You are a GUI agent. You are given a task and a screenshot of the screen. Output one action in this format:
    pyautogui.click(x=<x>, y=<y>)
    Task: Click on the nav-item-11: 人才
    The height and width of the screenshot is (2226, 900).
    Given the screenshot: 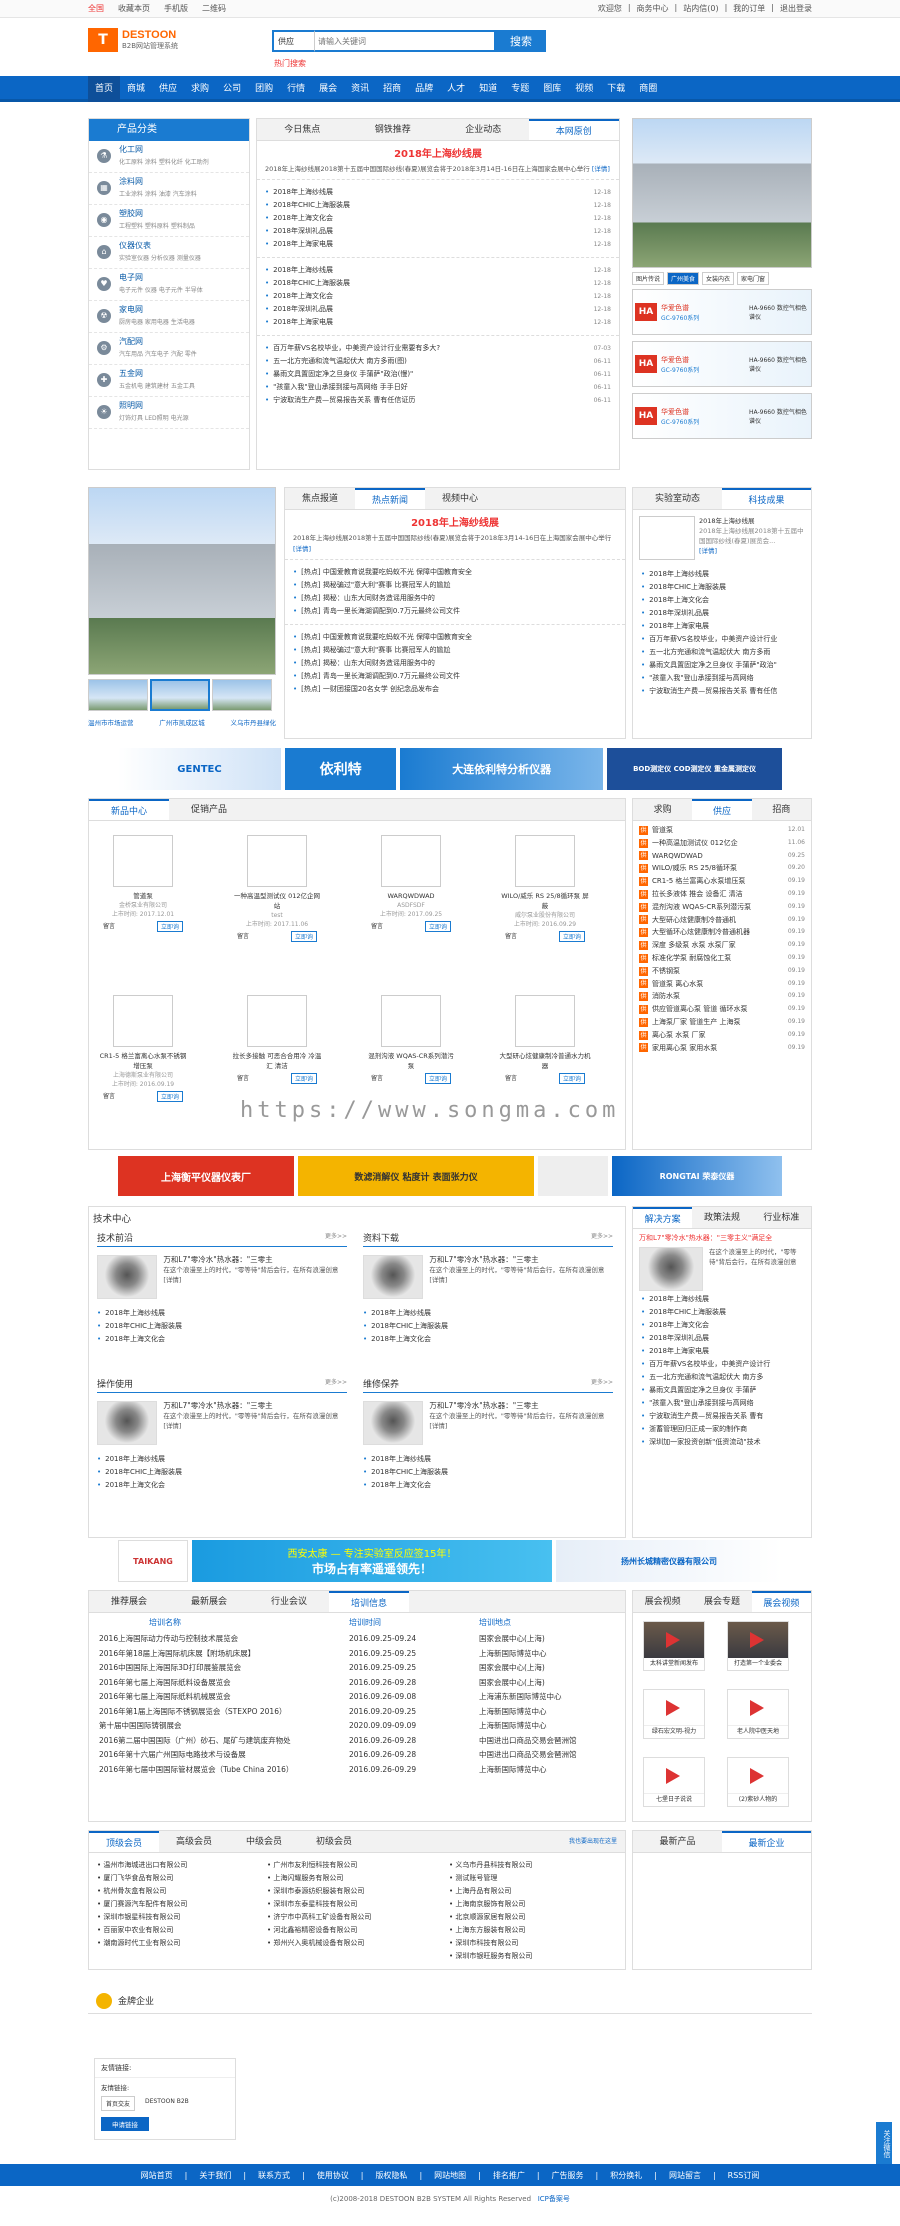 What is the action you would take?
    pyautogui.click(x=456, y=89)
    